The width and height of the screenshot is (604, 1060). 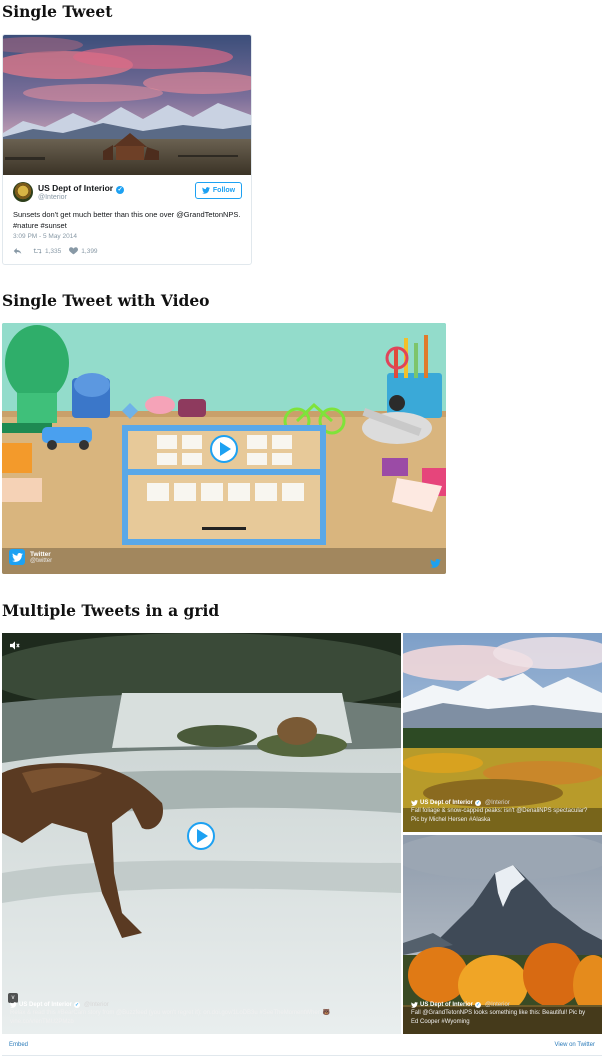 I want to click on section-title-grid: Multiple Tweets in a grid, so click(x=111, y=610).